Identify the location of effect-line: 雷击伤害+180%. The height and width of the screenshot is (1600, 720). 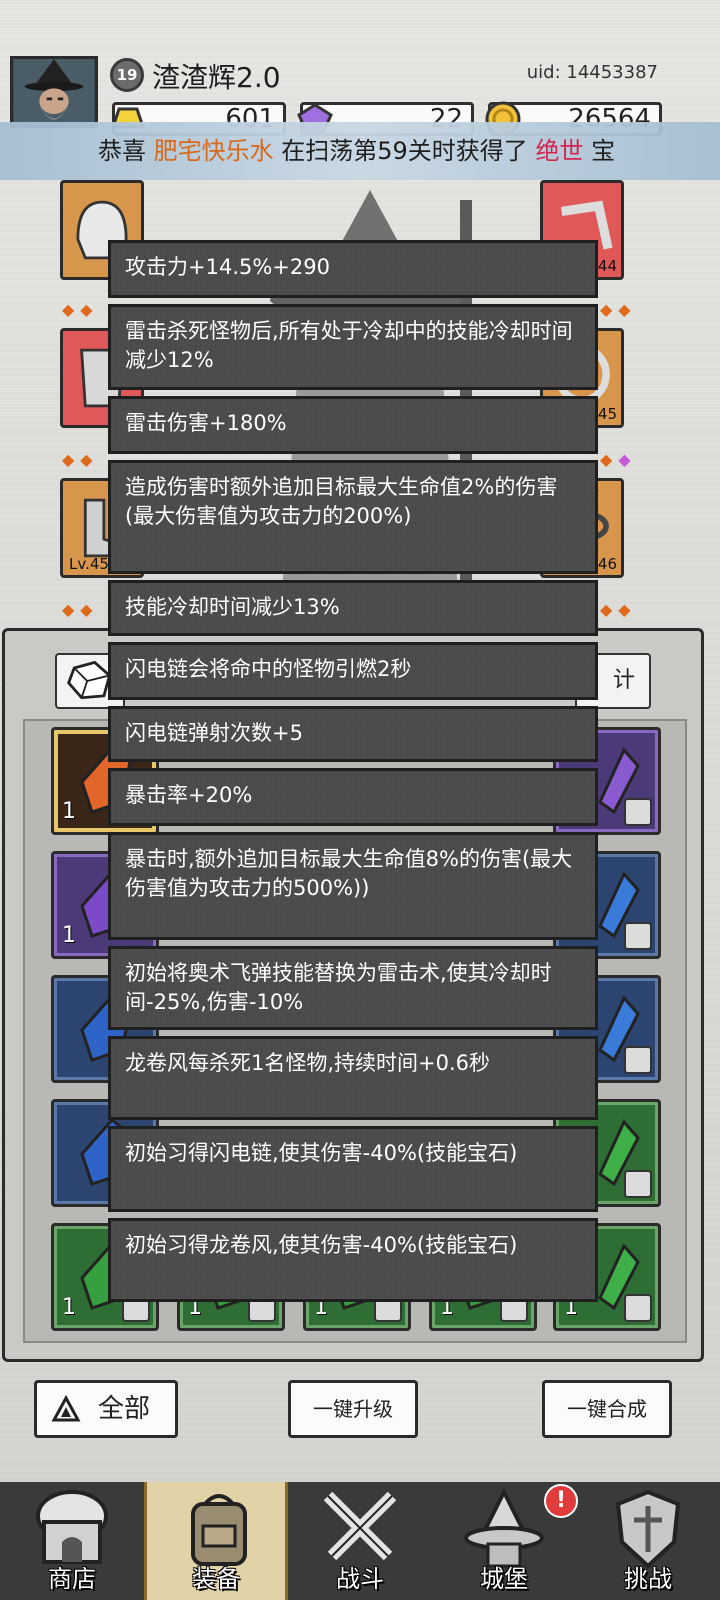
(353, 425).